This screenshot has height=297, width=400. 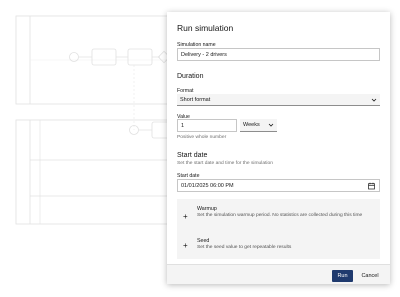 What do you see at coordinates (185, 245) in the screenshot?
I see `add-seed-icon: +` at bounding box center [185, 245].